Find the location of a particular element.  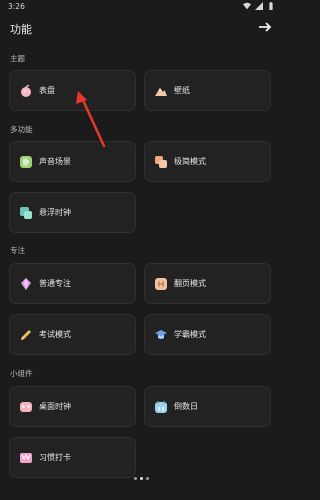

card-floating-clock: 悬浮时钟 is located at coordinates (72, 212).